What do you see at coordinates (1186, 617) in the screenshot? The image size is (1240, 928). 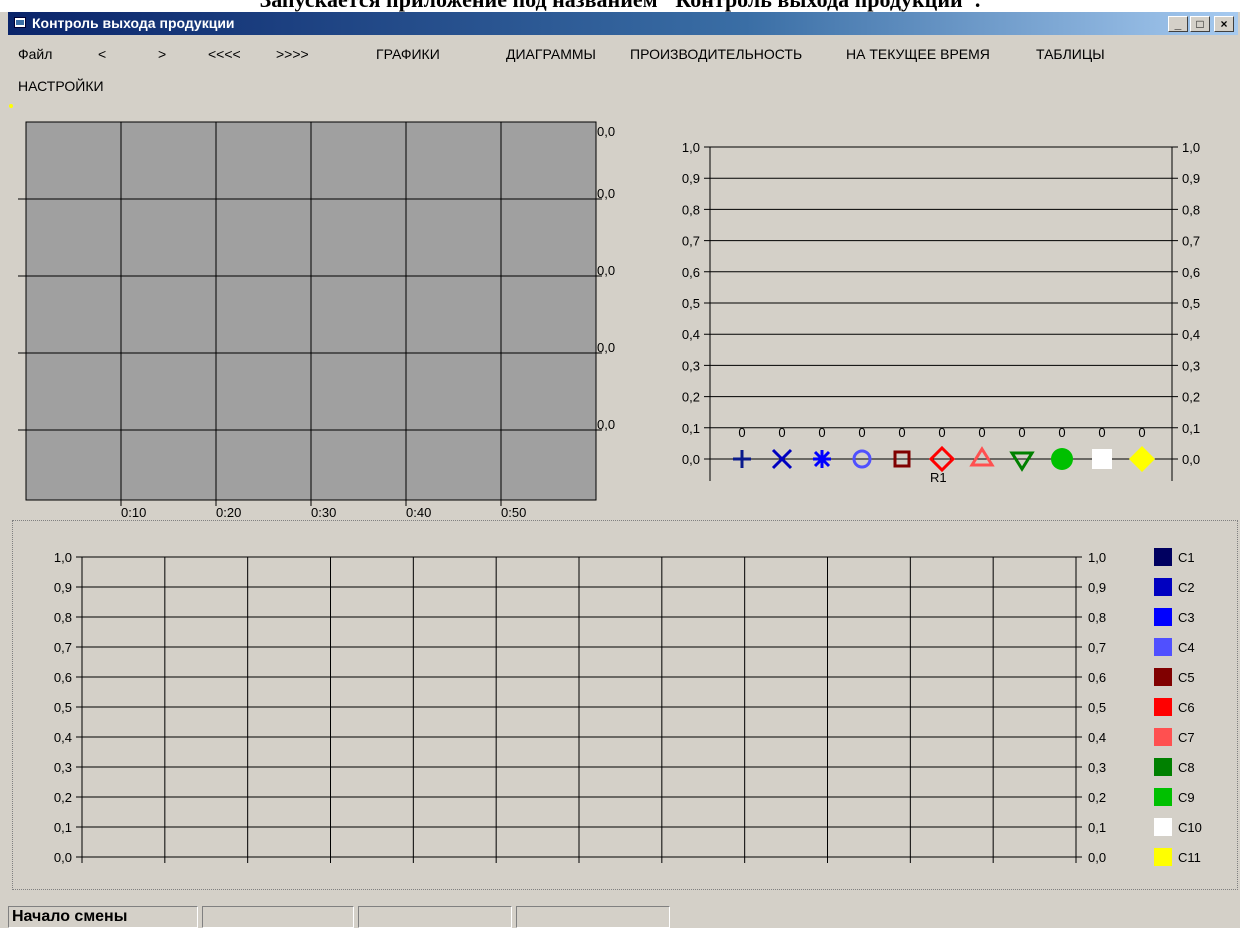 I see `legend-label: C3` at bounding box center [1186, 617].